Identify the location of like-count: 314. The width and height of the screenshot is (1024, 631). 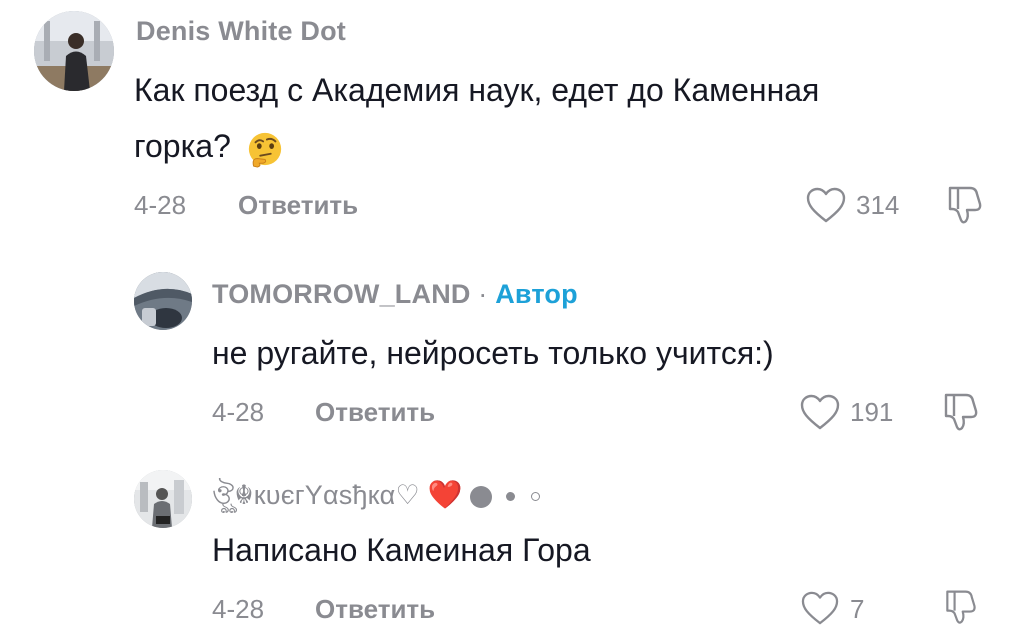
(878, 205).